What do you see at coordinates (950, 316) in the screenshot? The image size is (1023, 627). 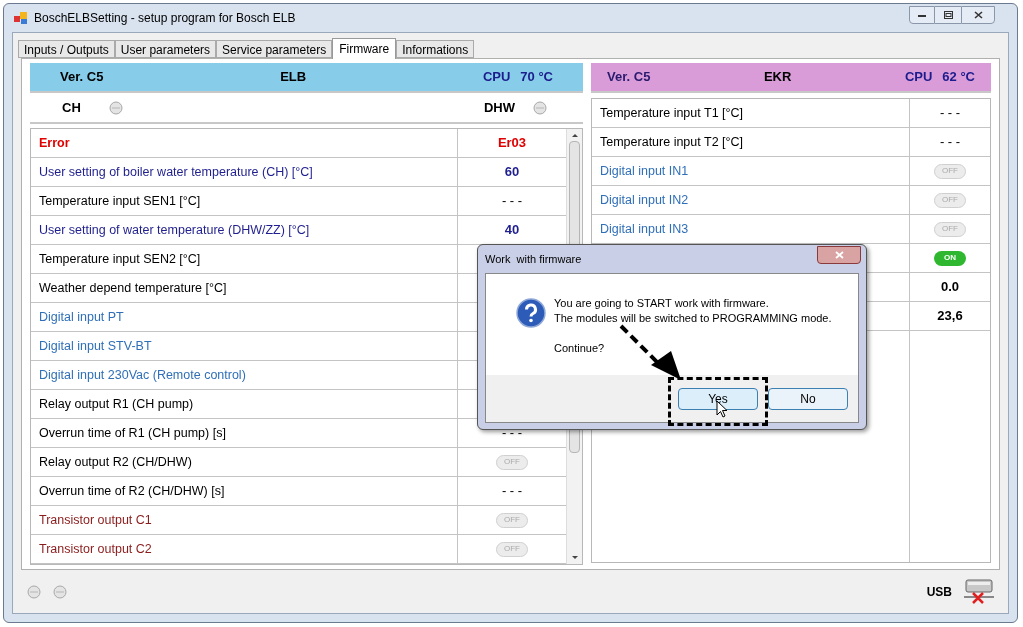 I see `row-value: 23,6` at bounding box center [950, 316].